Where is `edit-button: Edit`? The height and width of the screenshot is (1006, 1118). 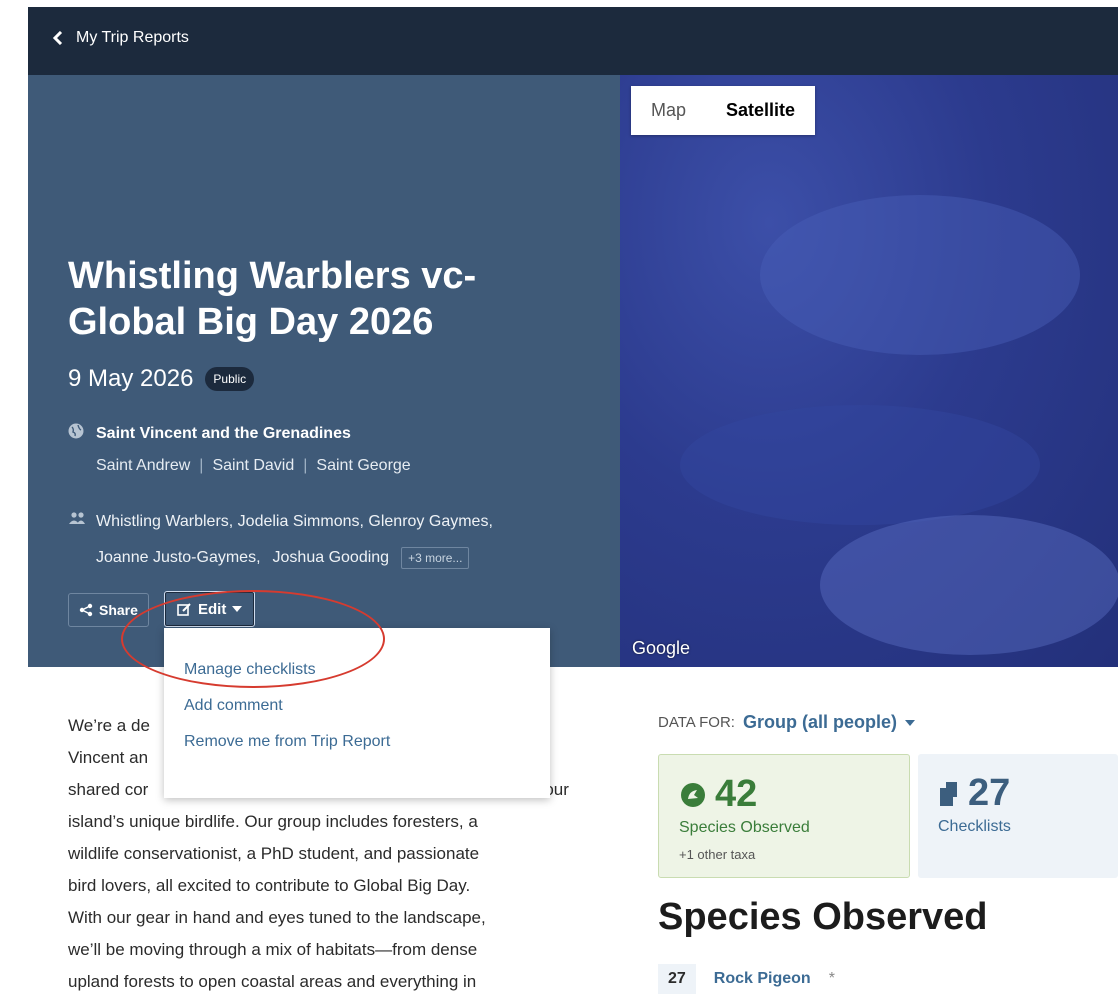 edit-button: Edit is located at coordinates (210, 609).